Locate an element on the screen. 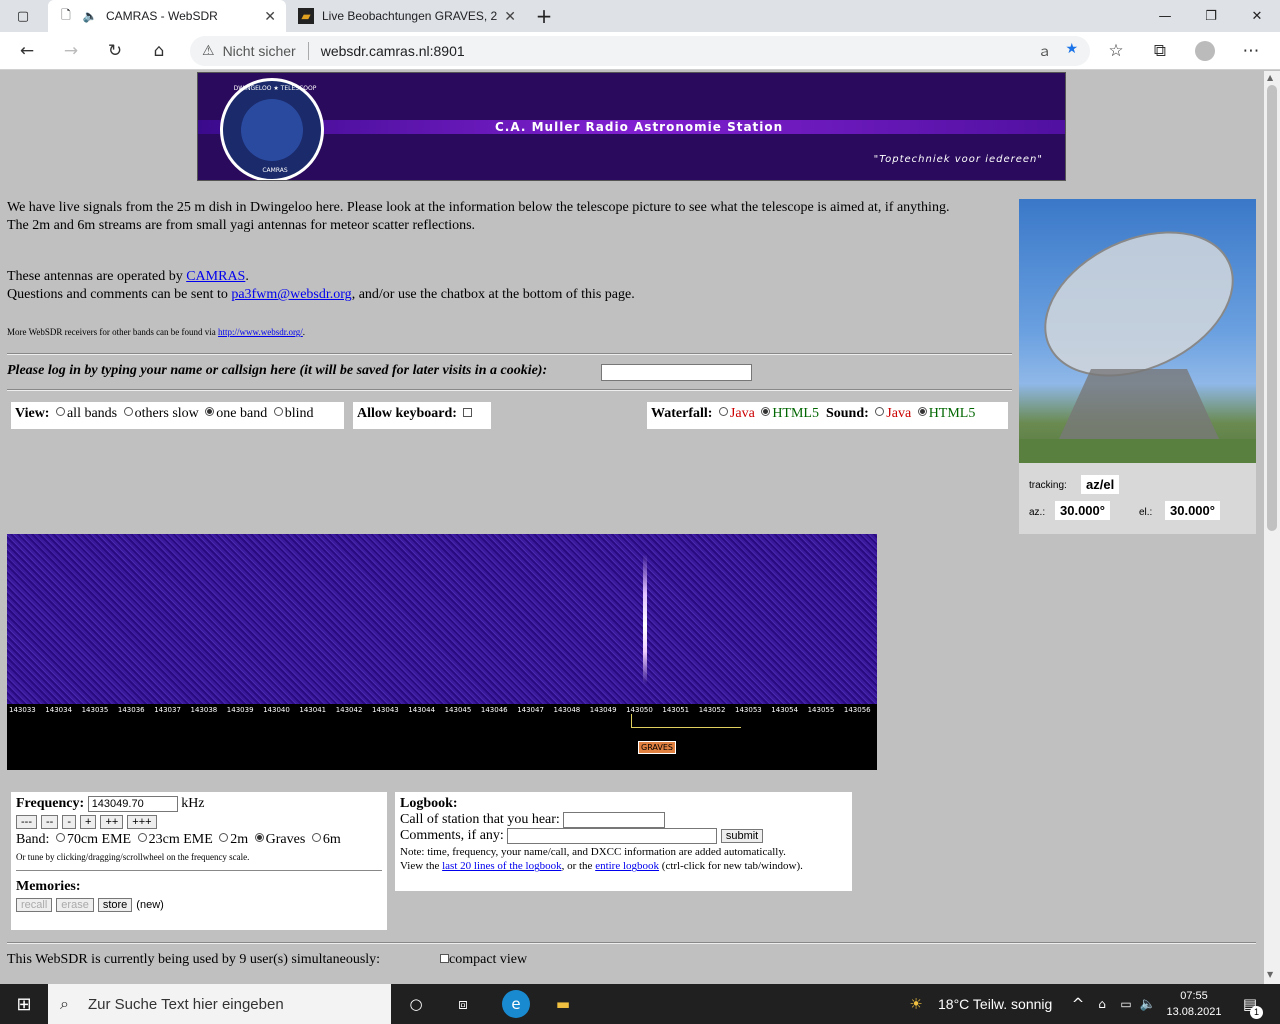  frequency-tick: 143037 is located at coordinates (167, 710).